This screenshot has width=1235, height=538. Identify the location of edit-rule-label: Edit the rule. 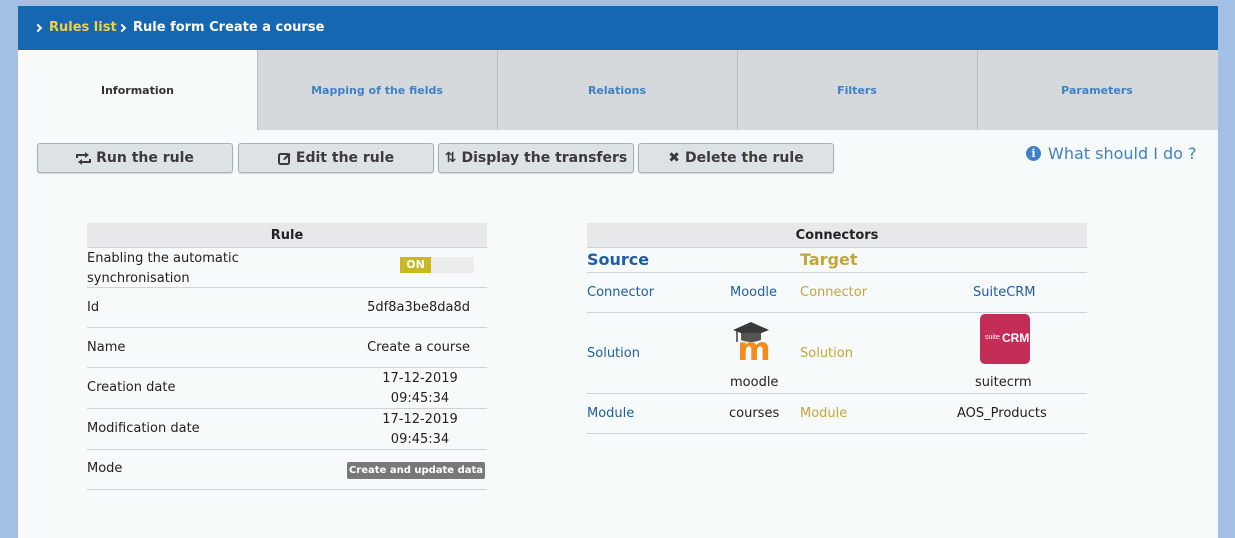
(345, 158).